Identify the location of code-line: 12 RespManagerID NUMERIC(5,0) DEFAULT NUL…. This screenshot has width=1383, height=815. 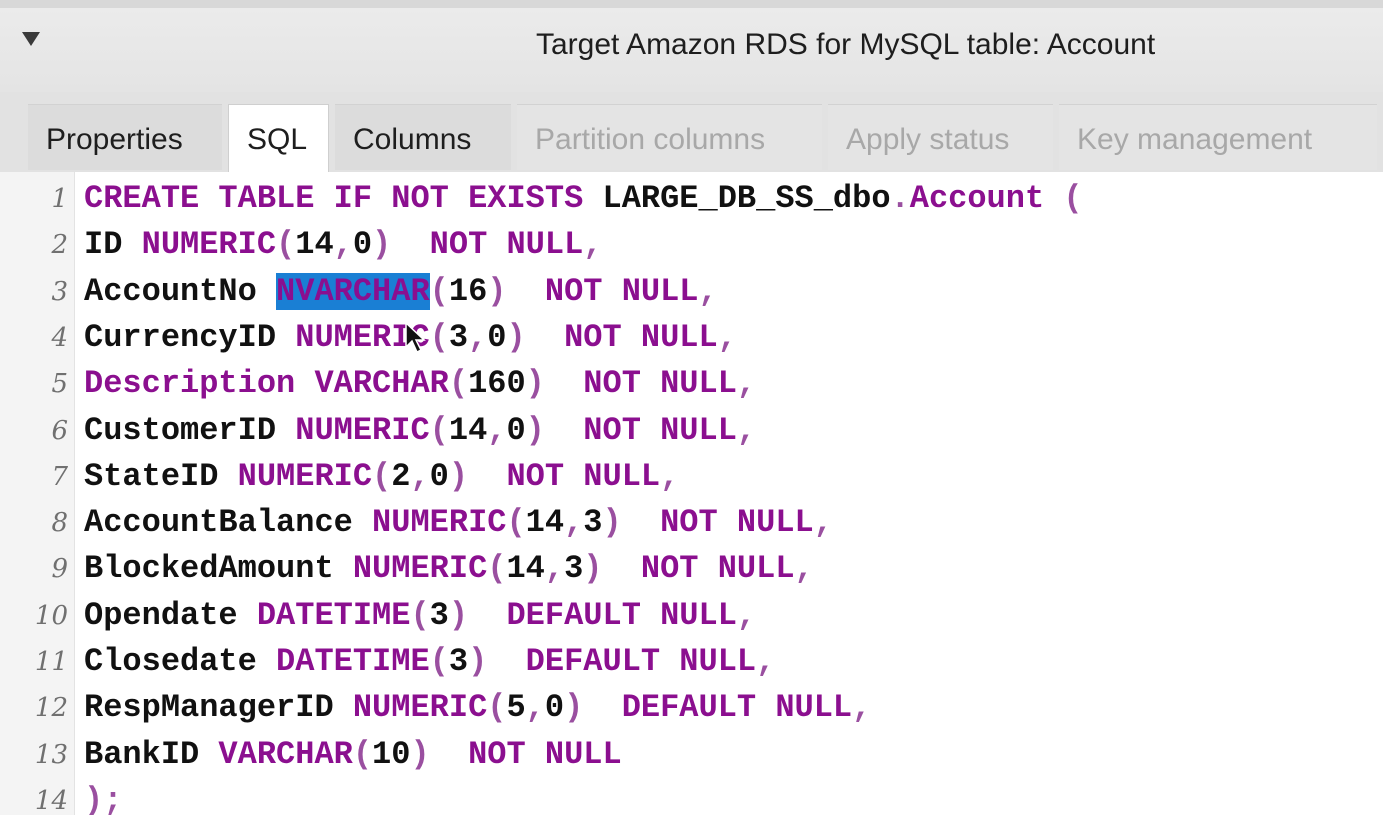
(691, 708).